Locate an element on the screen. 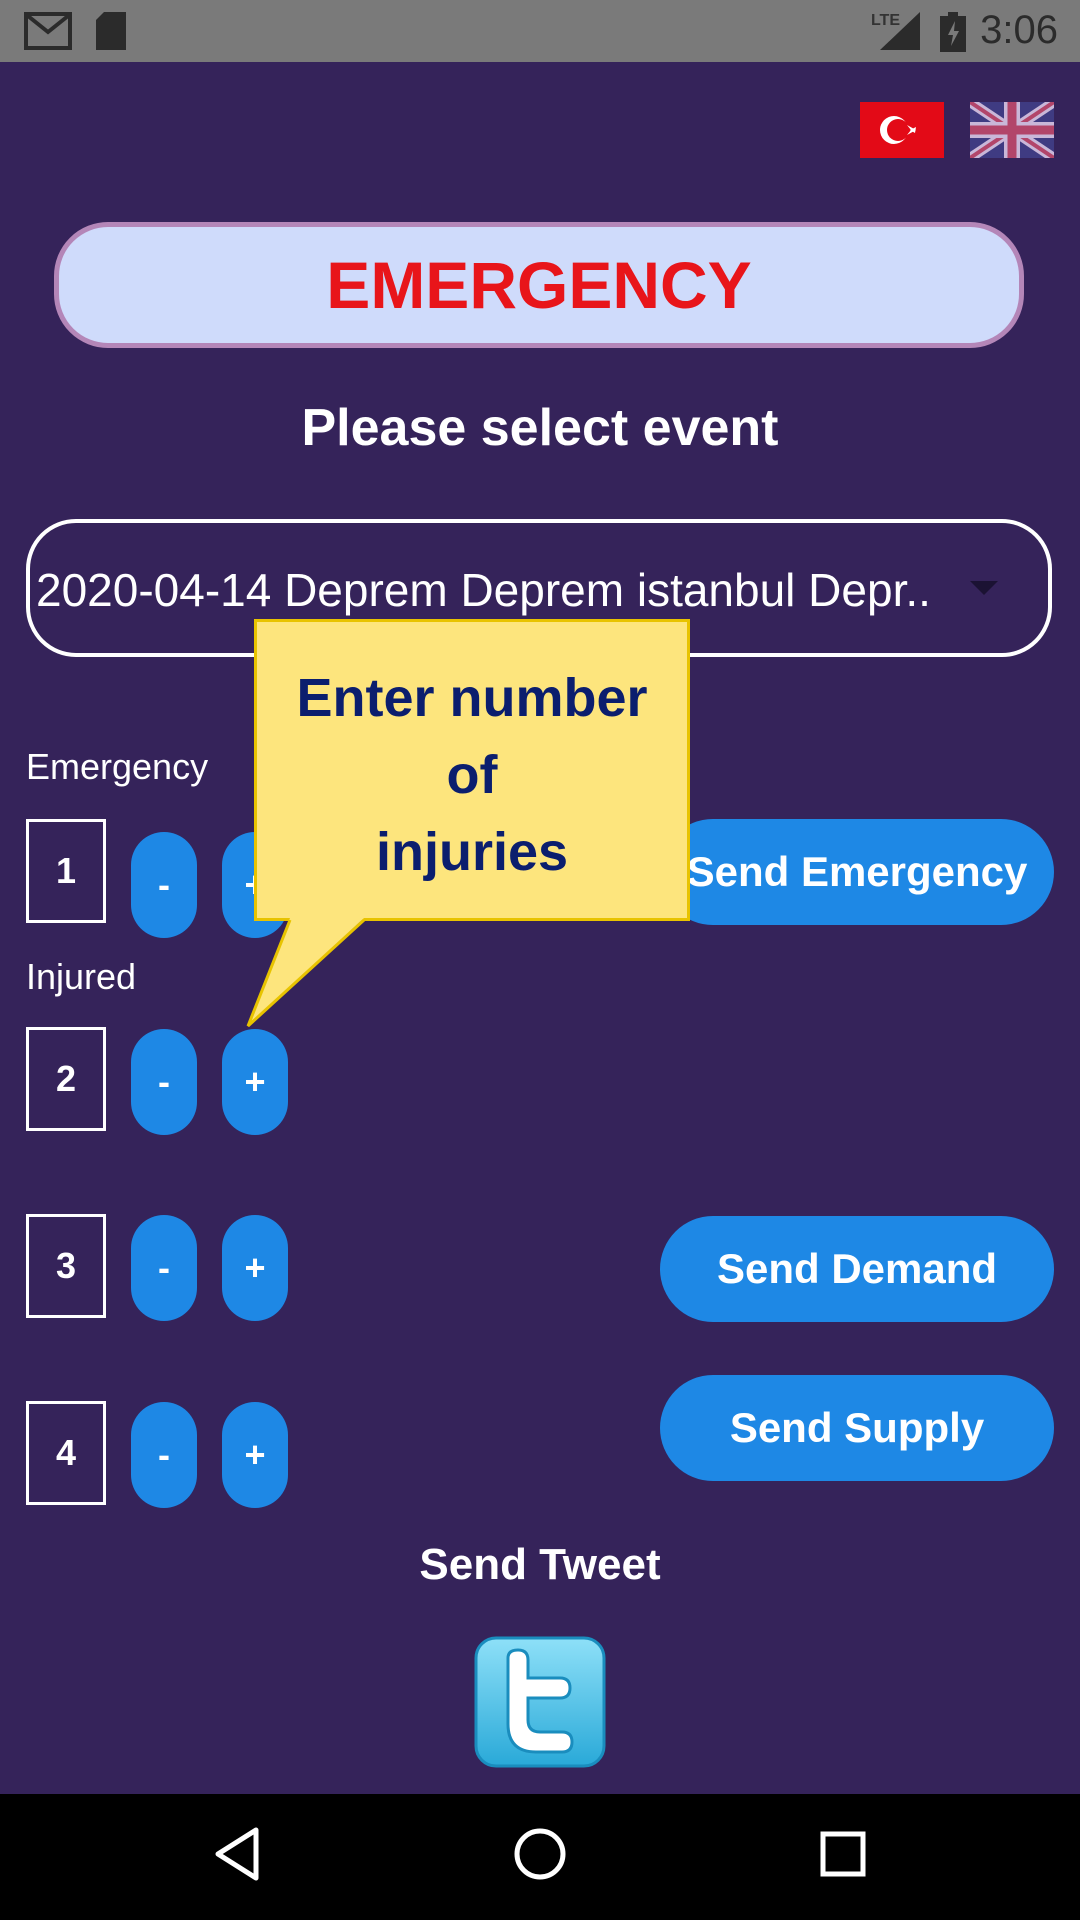 Image resolution: width=1080 pixels, height=1920 pixels. chevron-down-icon is located at coordinates (984, 588).